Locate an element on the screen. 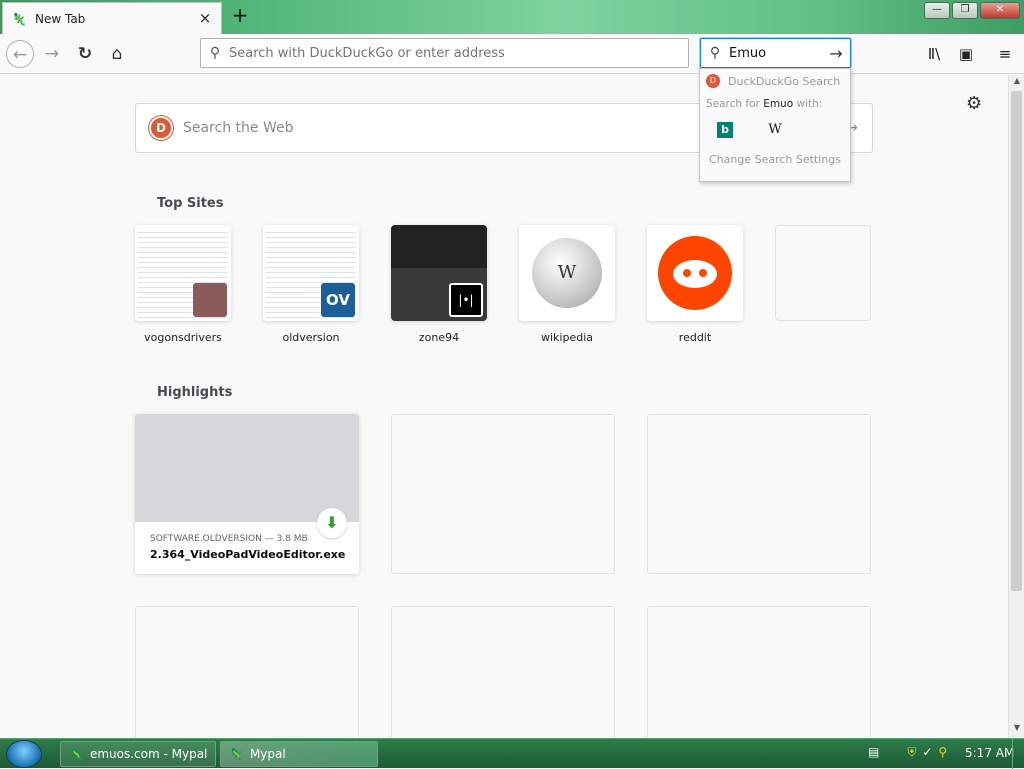 The width and height of the screenshot is (1024, 769). highlights-title: Highlights is located at coordinates (195, 392).